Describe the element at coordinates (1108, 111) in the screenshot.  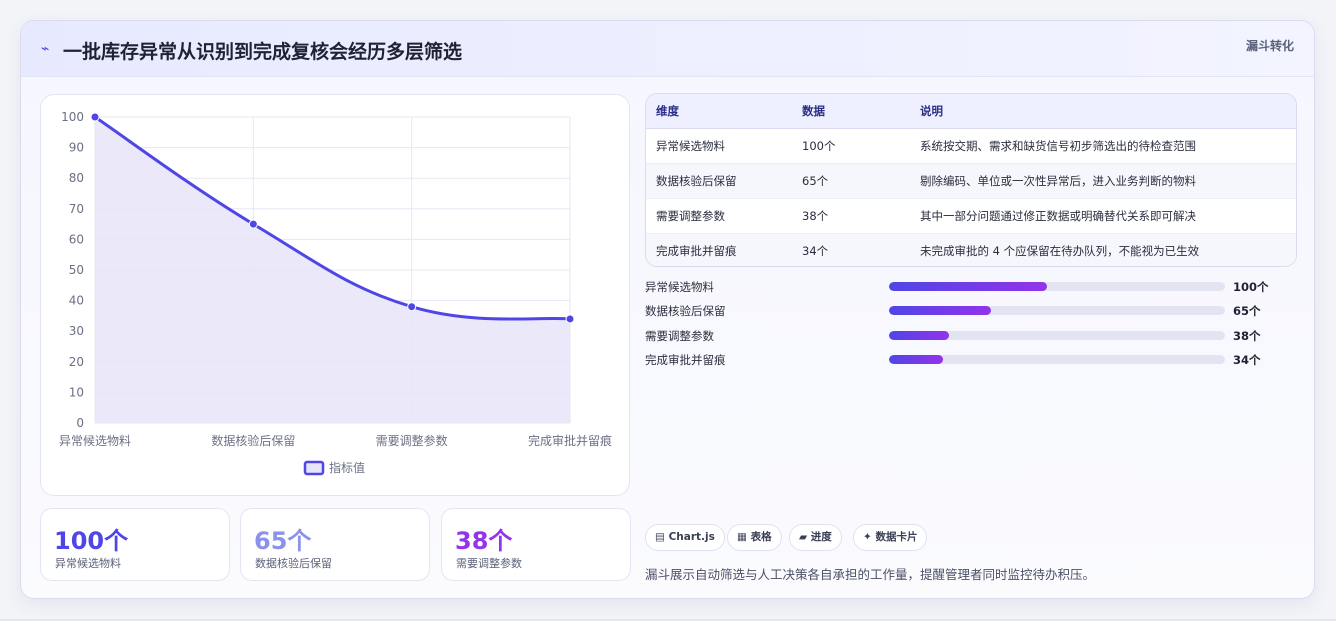
I see `column-header: 说明` at that location.